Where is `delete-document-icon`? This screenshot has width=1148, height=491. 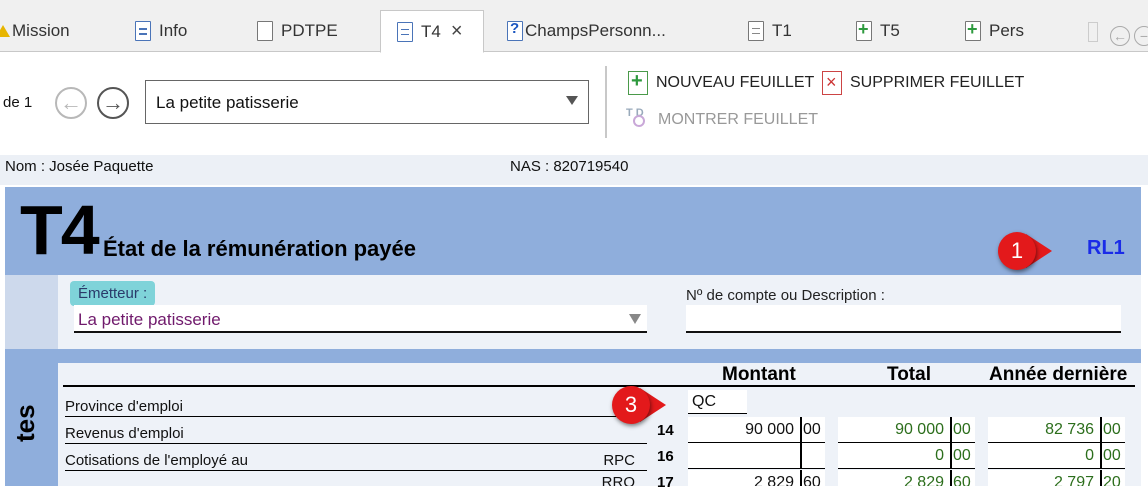
delete-document-icon is located at coordinates (832, 83).